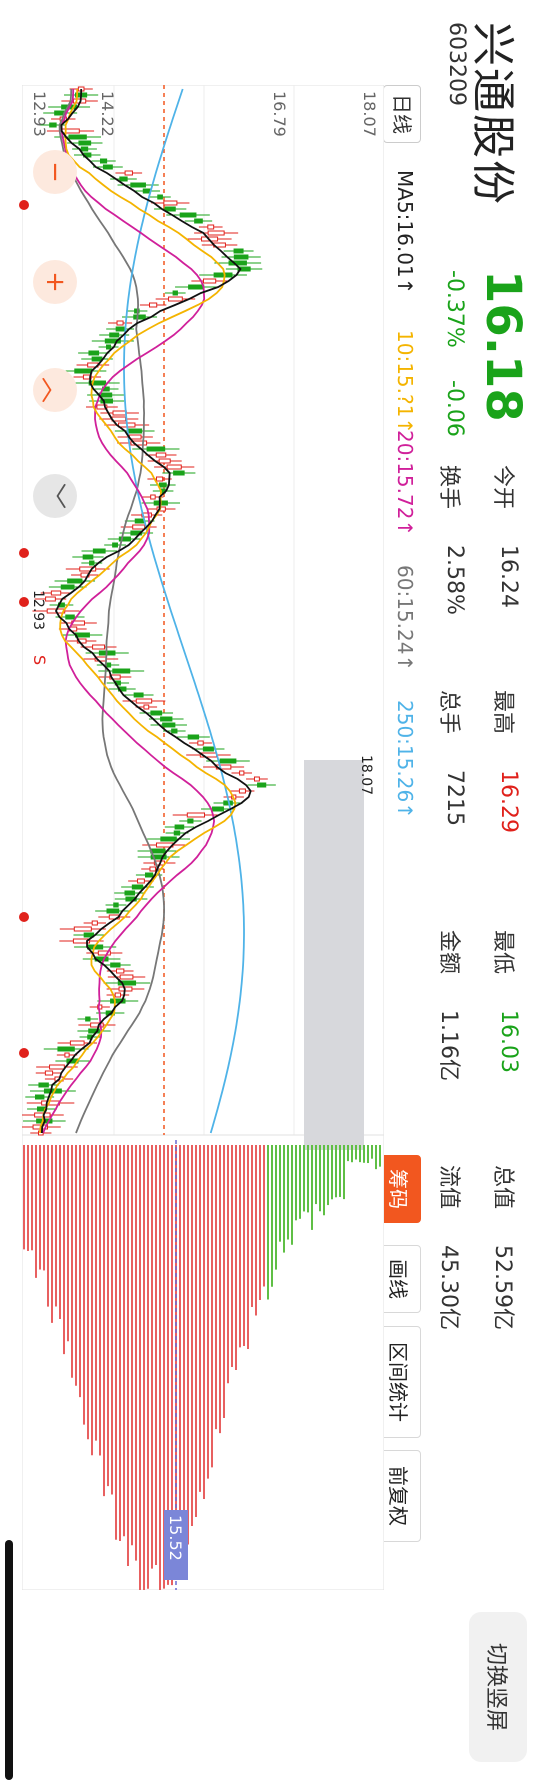  Describe the element at coordinates (52, 389) in the screenshot. I see `chevron-up-icon: ︿` at that location.